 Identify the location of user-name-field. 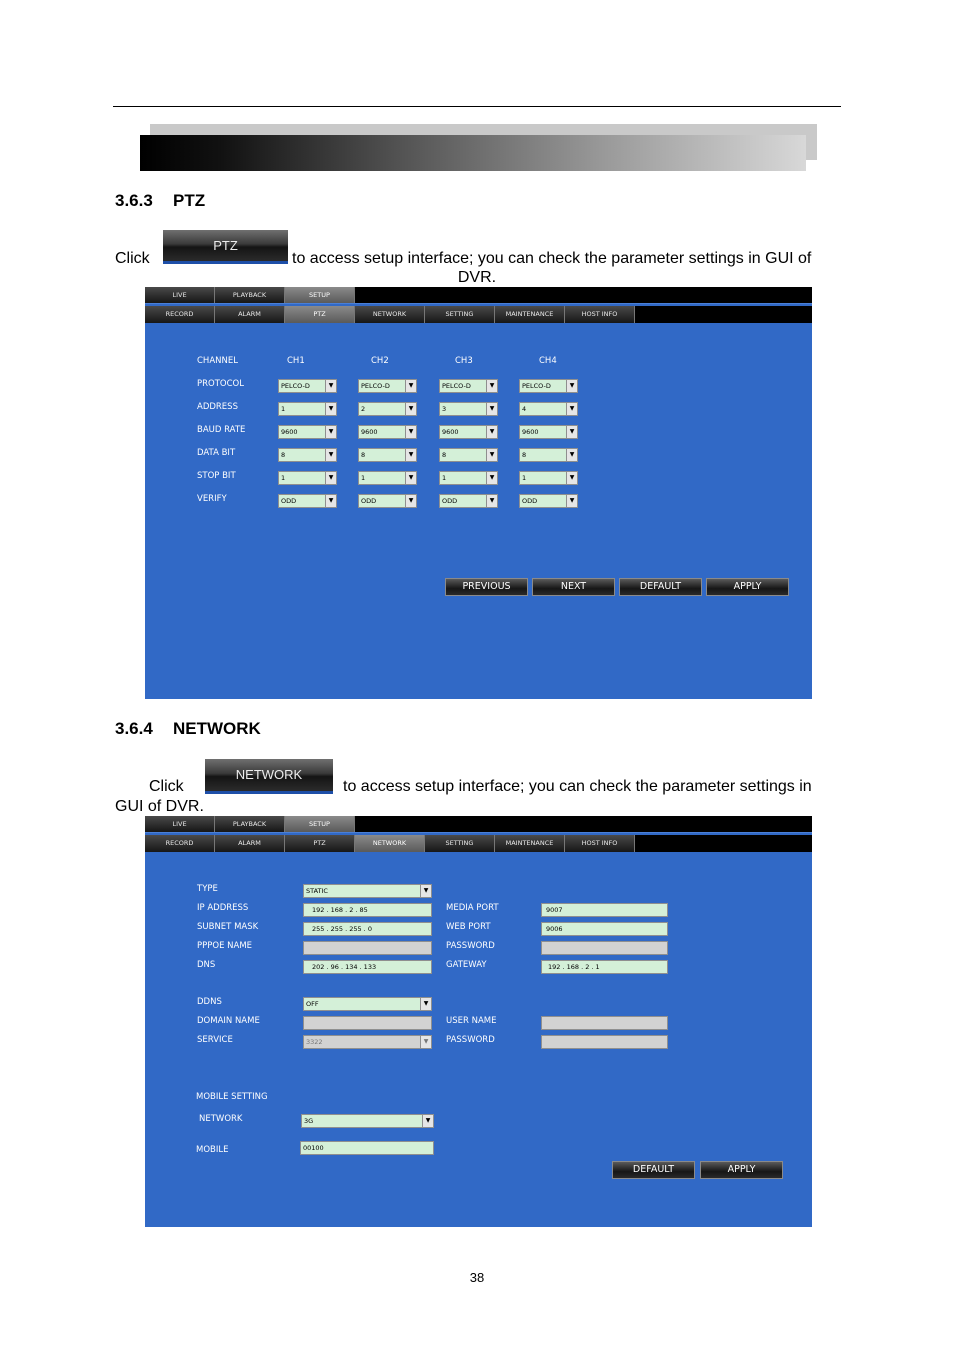
(604, 1023).